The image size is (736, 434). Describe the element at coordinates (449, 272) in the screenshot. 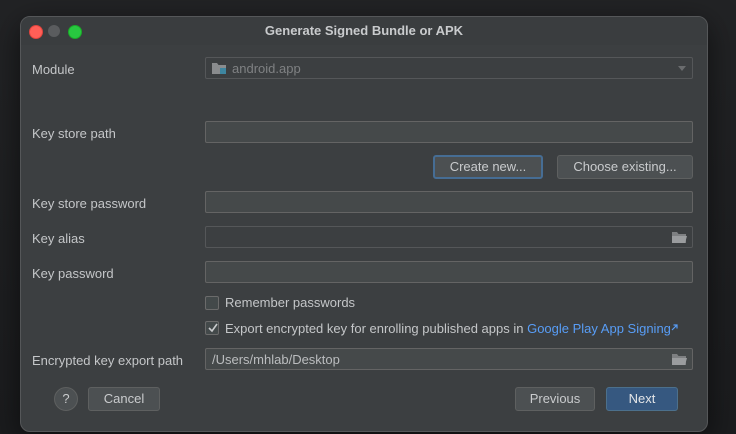

I see `key-password-input` at that location.